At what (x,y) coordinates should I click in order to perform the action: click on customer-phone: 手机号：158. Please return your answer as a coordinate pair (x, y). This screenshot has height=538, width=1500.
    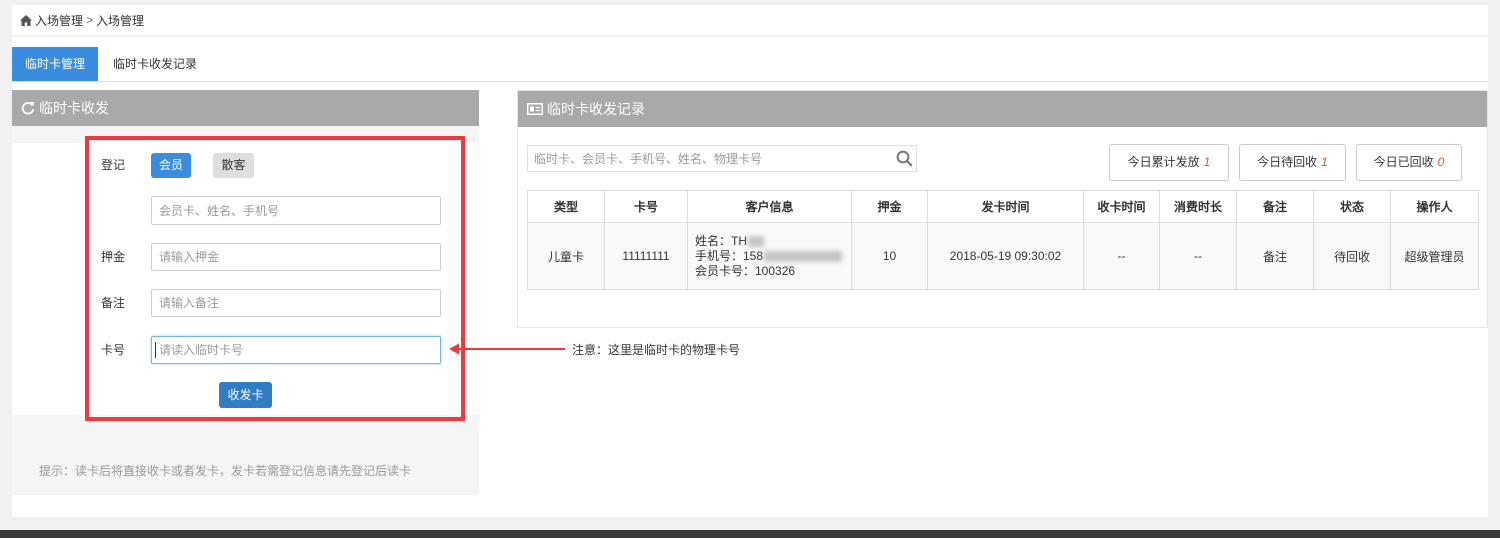
    Looking at the image, I should click on (729, 255).